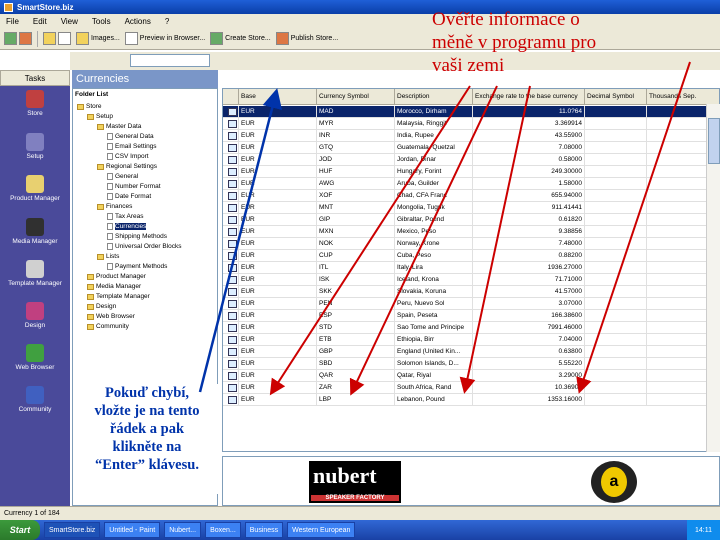 The height and width of the screenshot is (540, 720). What do you see at coordinates (25, 38) in the screenshot?
I see `save-icon` at bounding box center [25, 38].